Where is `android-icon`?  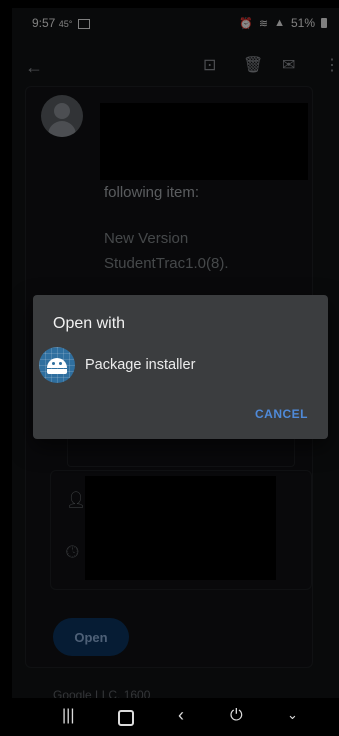
android-icon is located at coordinates (57, 365).